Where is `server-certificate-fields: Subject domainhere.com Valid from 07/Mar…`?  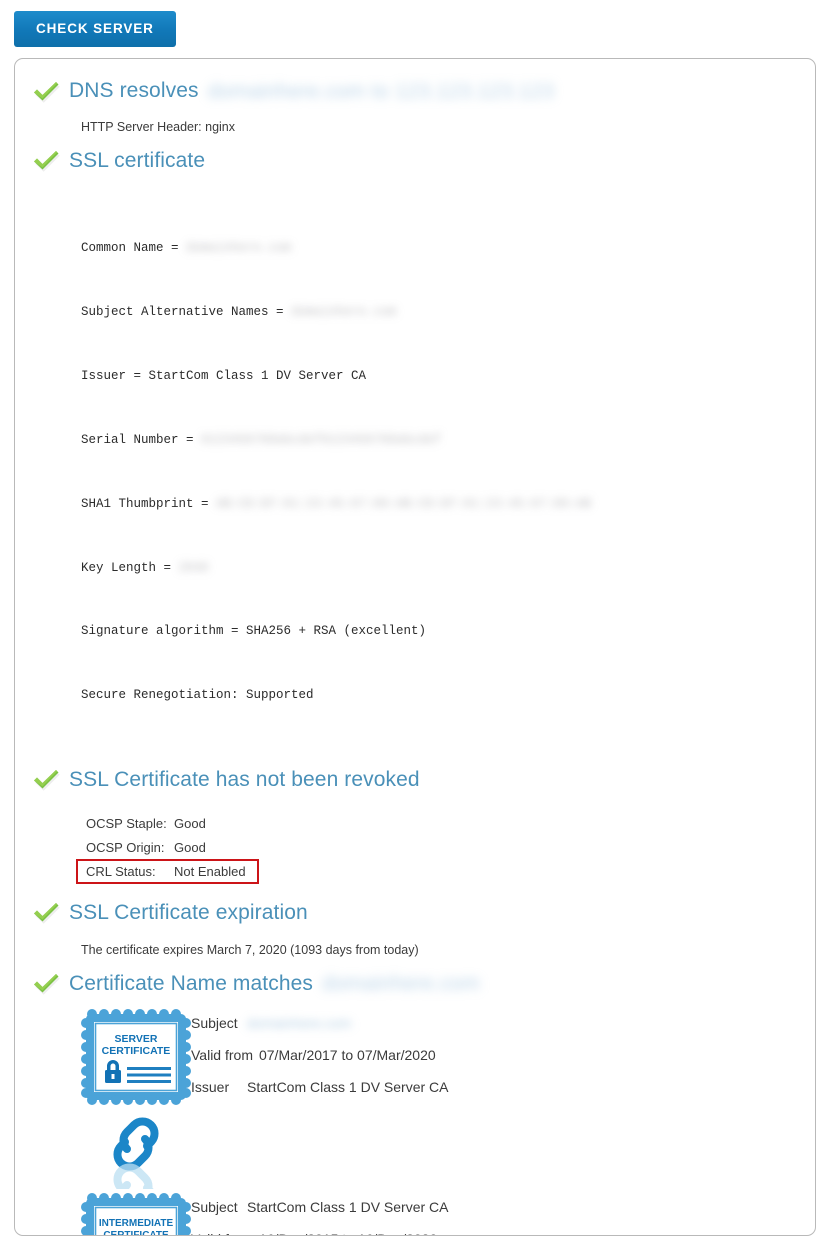
server-certificate-fields: Subject domainhere.com Valid from 07/Mar… is located at coordinates (320, 1060).